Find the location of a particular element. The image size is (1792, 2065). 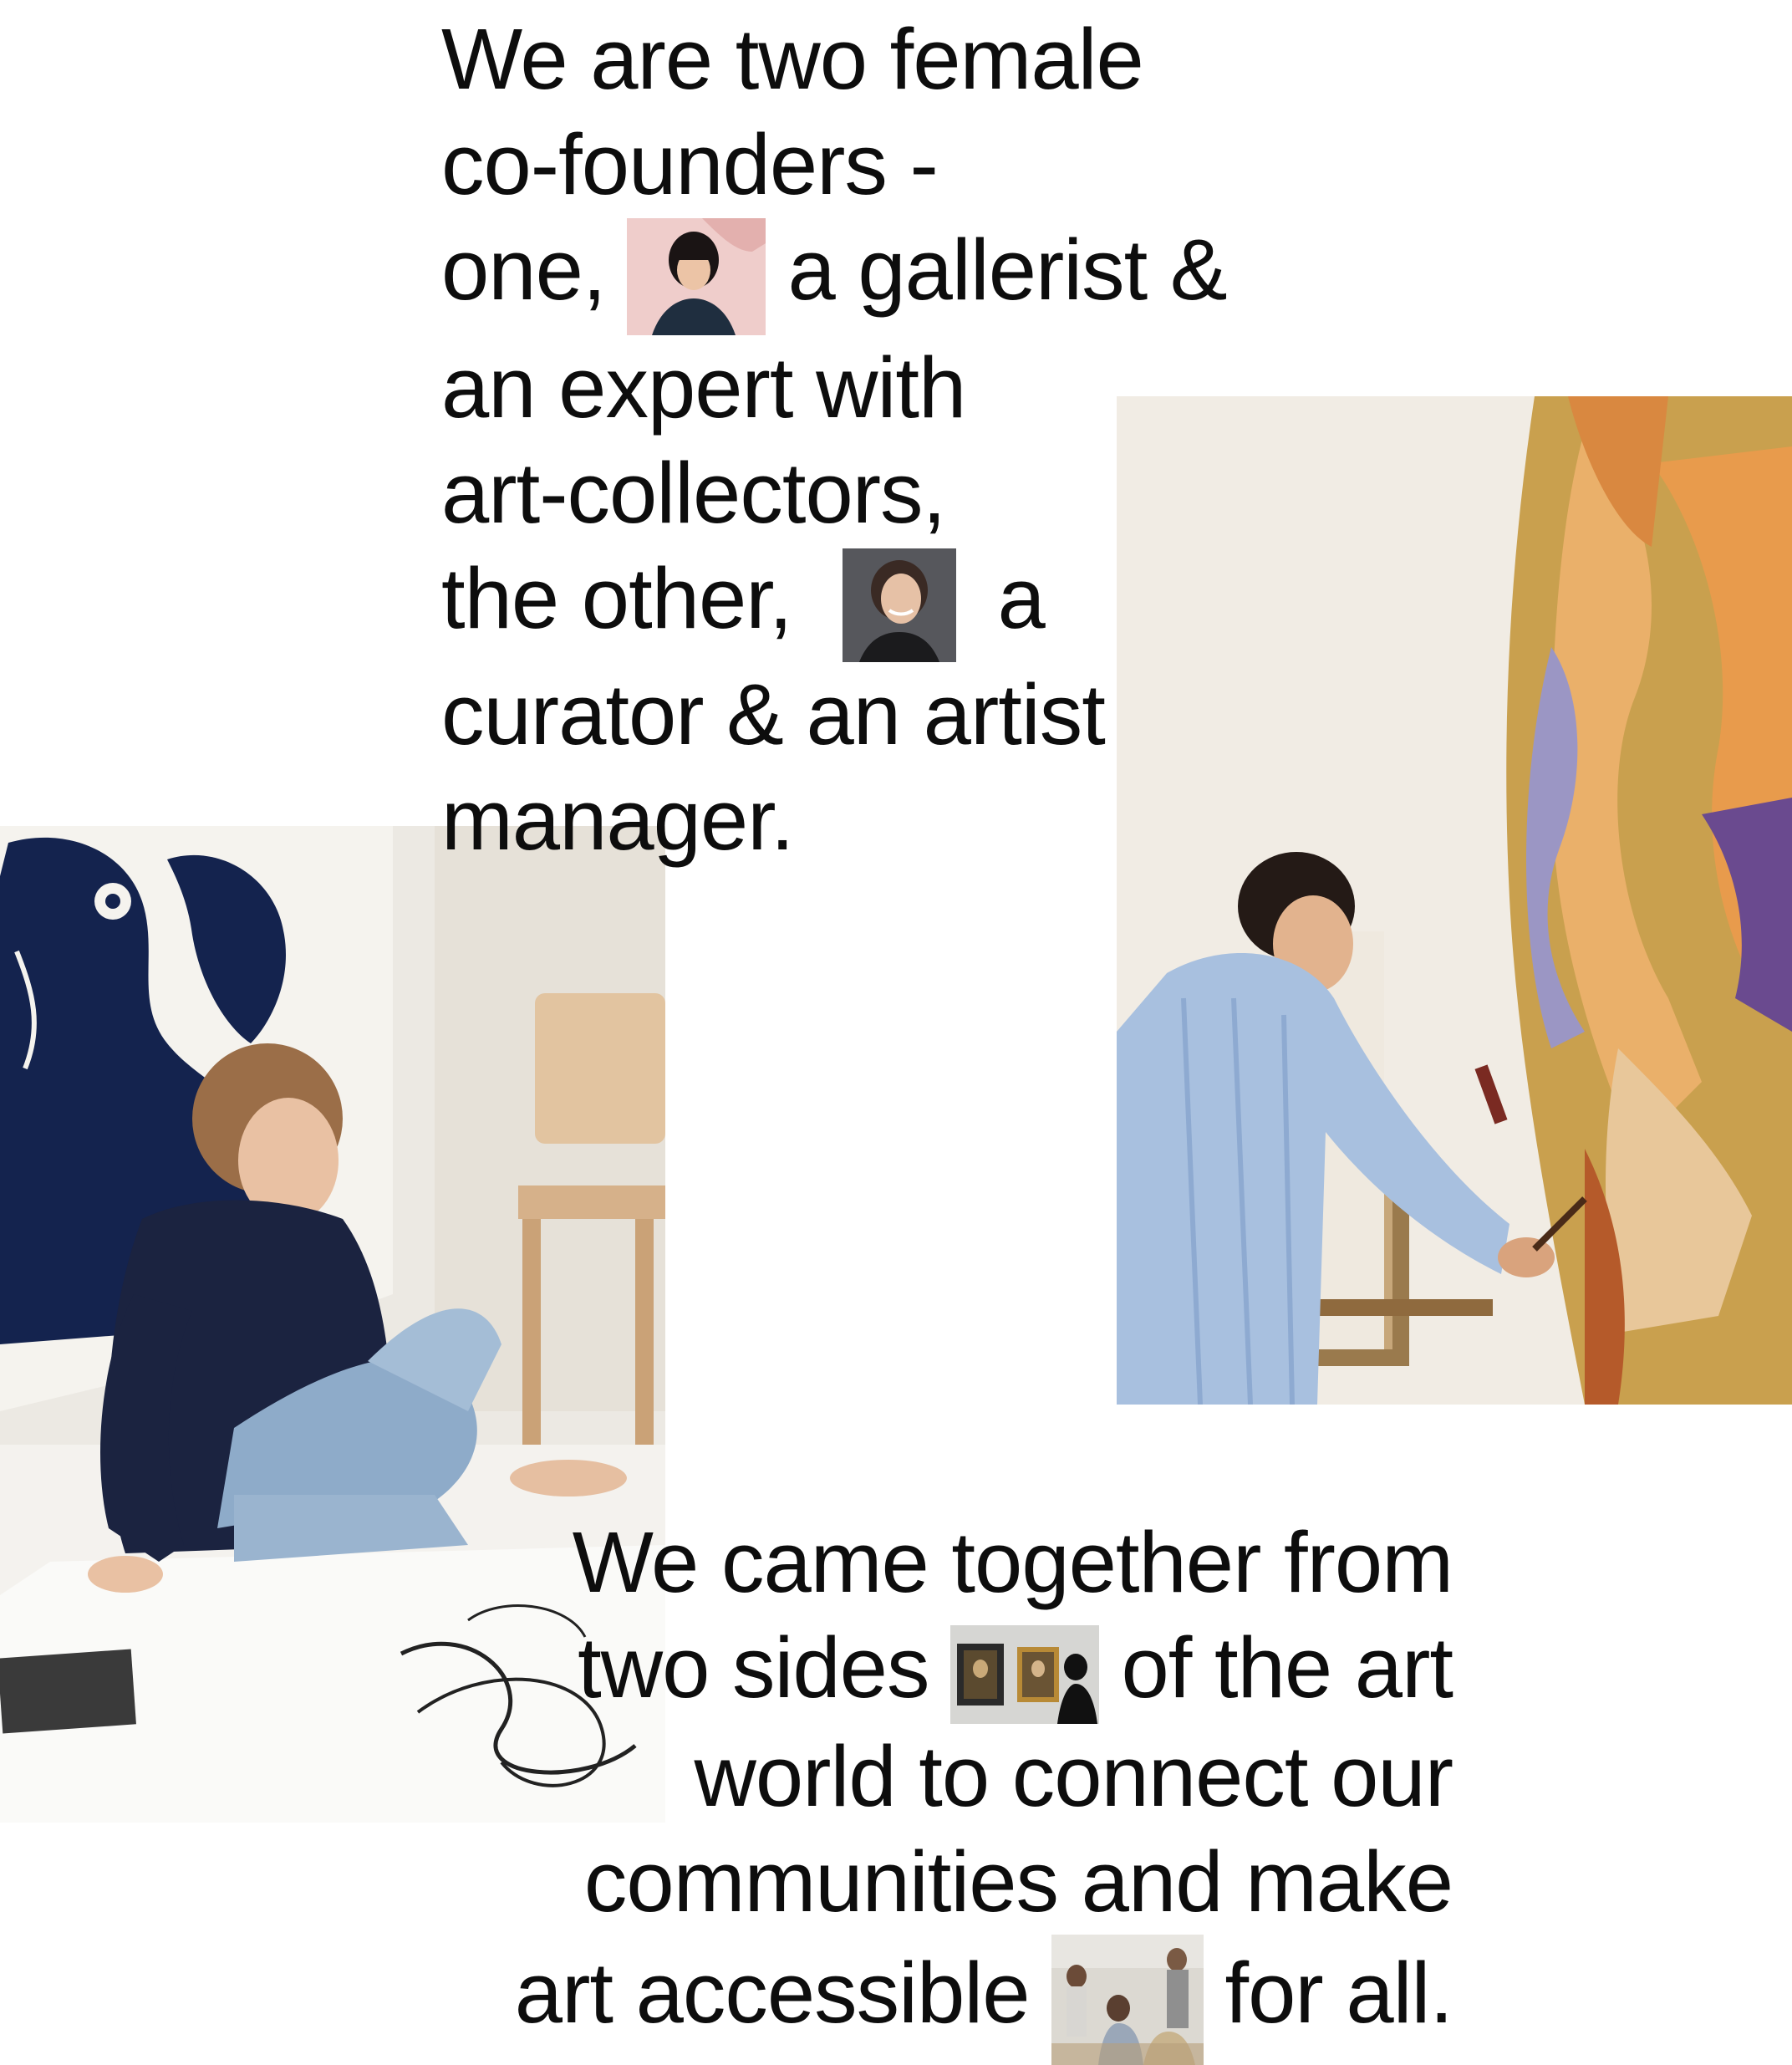

story-line-fragment: for all. is located at coordinates (1338, 1993).